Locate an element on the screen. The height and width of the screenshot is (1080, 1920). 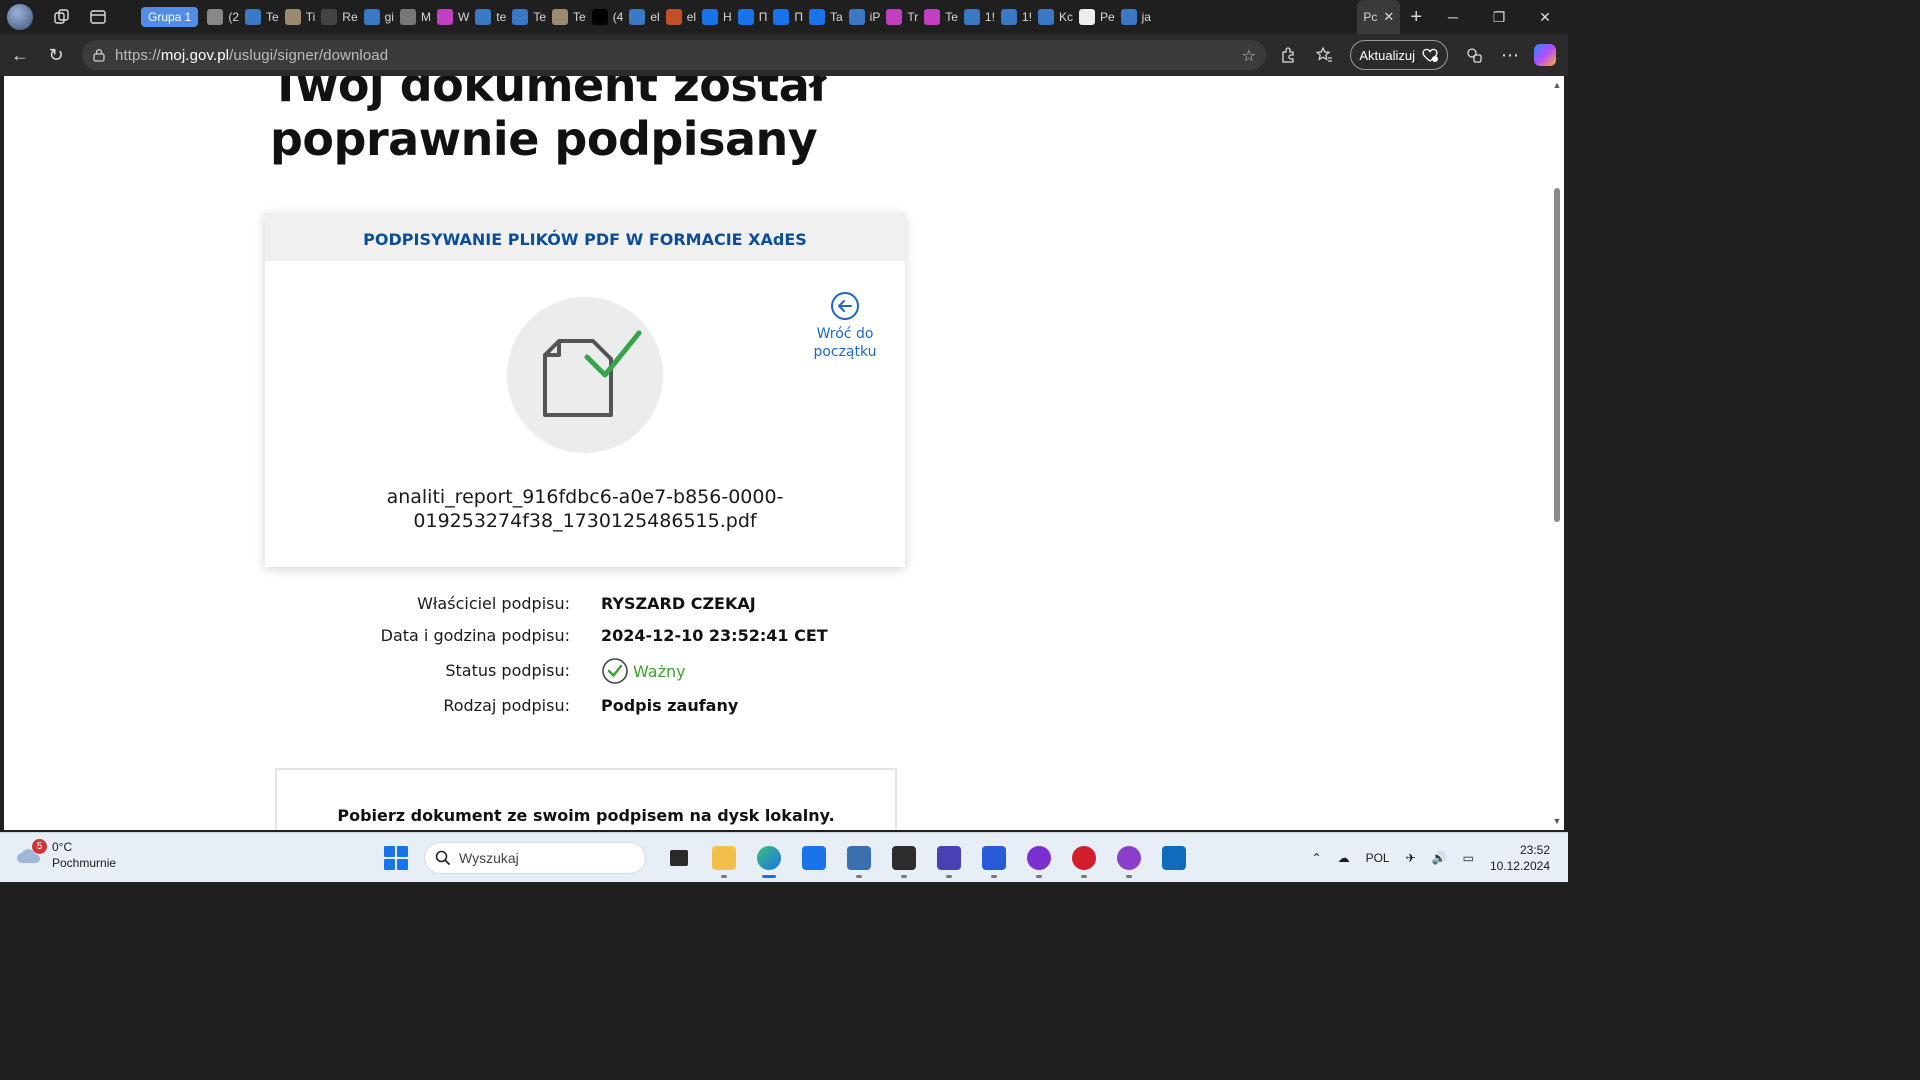
browser-tab: (2 is located at coordinates (223, 17).